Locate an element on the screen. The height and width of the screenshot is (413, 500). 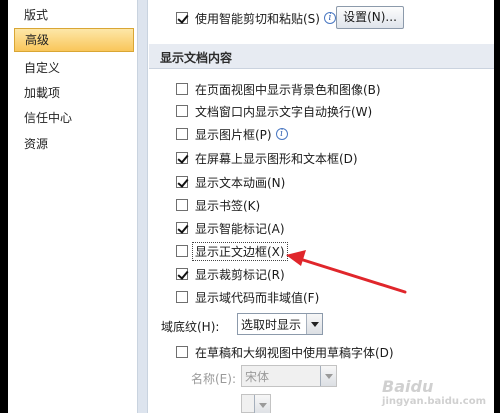
nav-item-addins: 加載项 is located at coordinates (74, 94).